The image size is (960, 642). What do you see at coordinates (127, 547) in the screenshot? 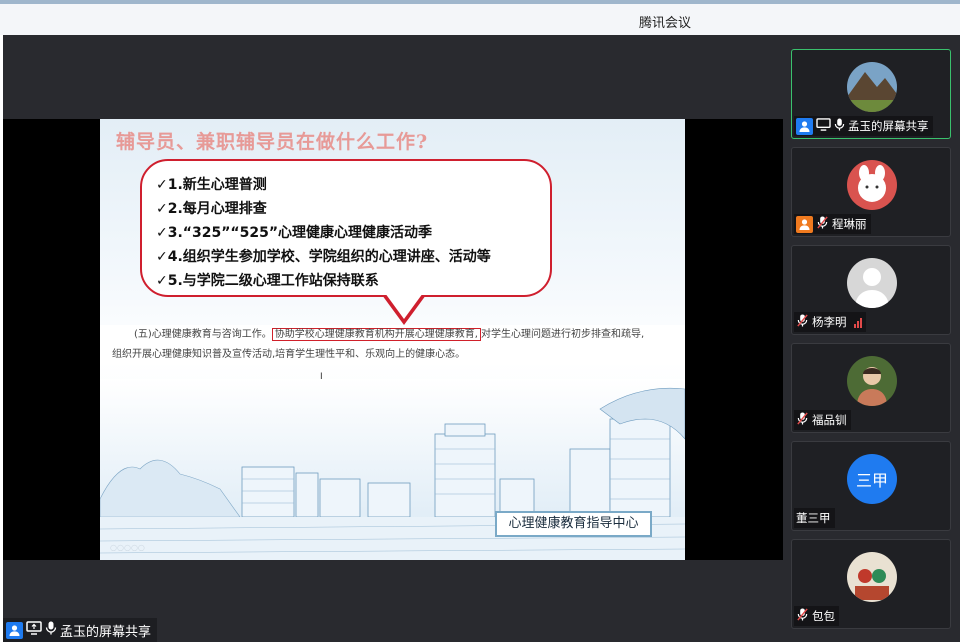
I see `slide-watermark: ○○○○○` at bounding box center [127, 547].